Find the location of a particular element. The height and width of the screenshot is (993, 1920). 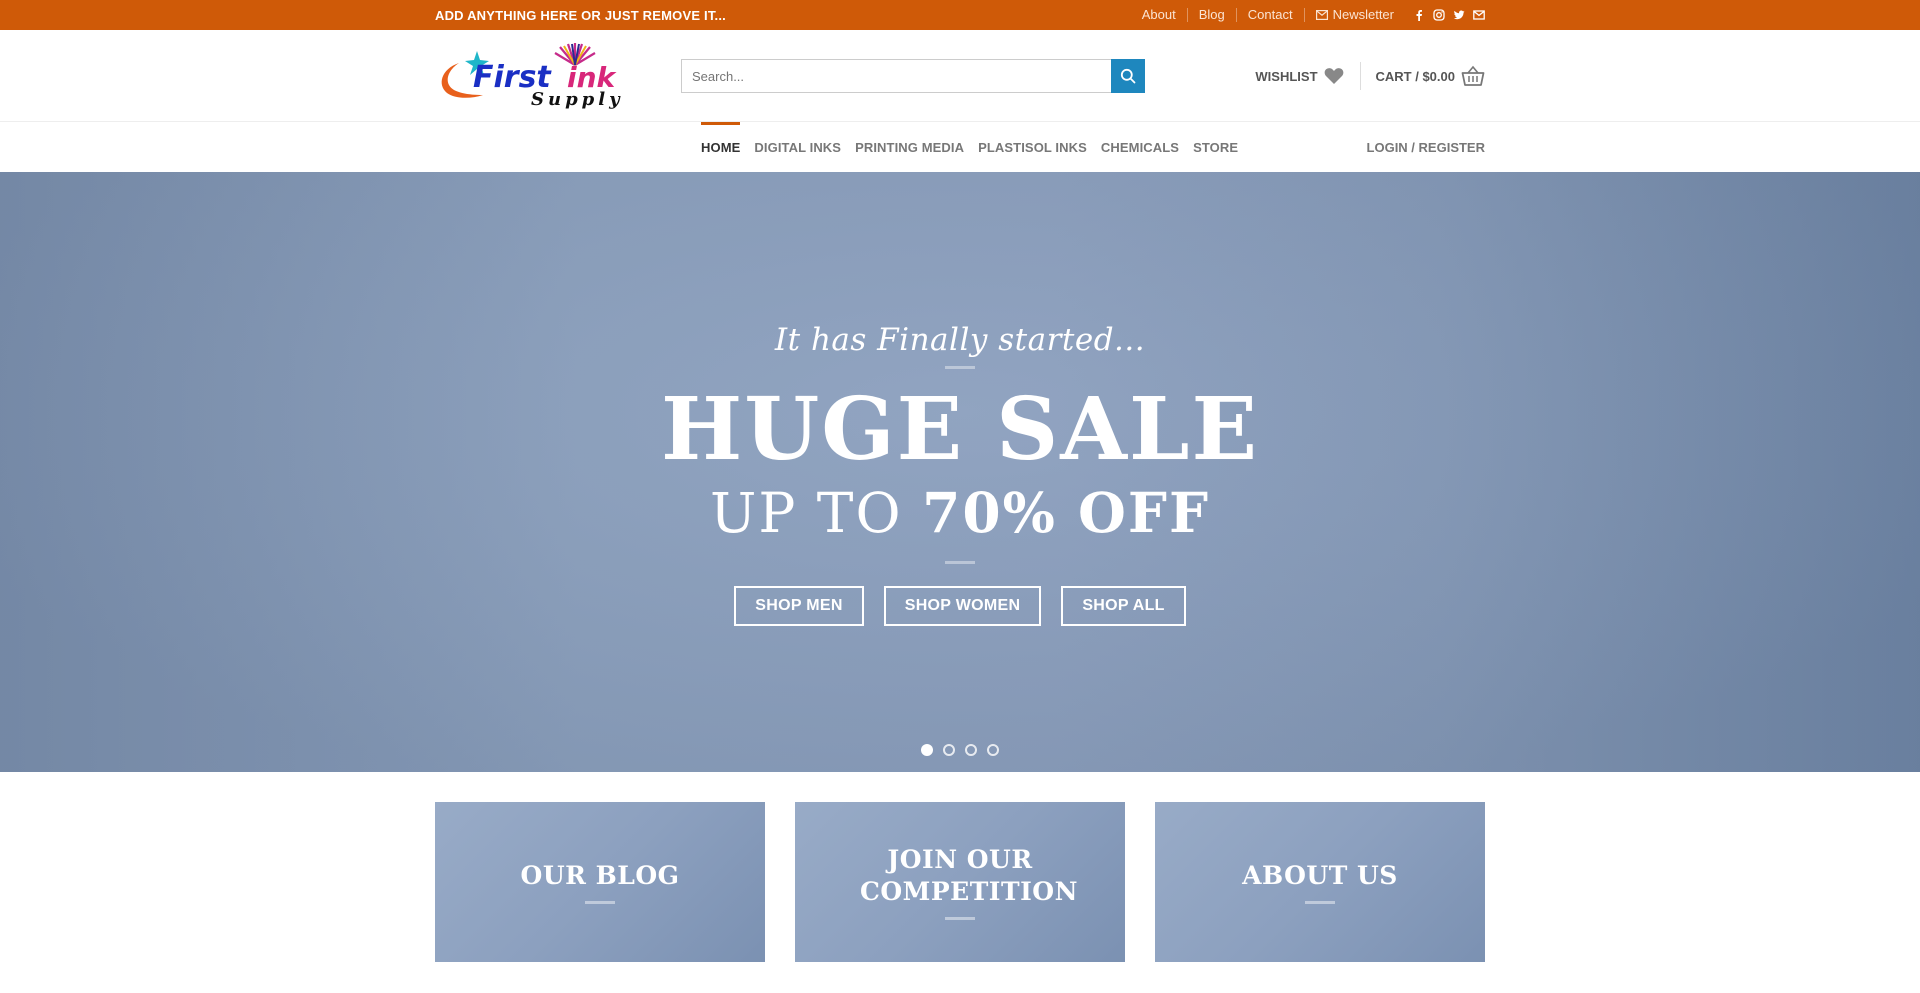

hero-title: HUGE SALE is located at coordinates (960, 429).